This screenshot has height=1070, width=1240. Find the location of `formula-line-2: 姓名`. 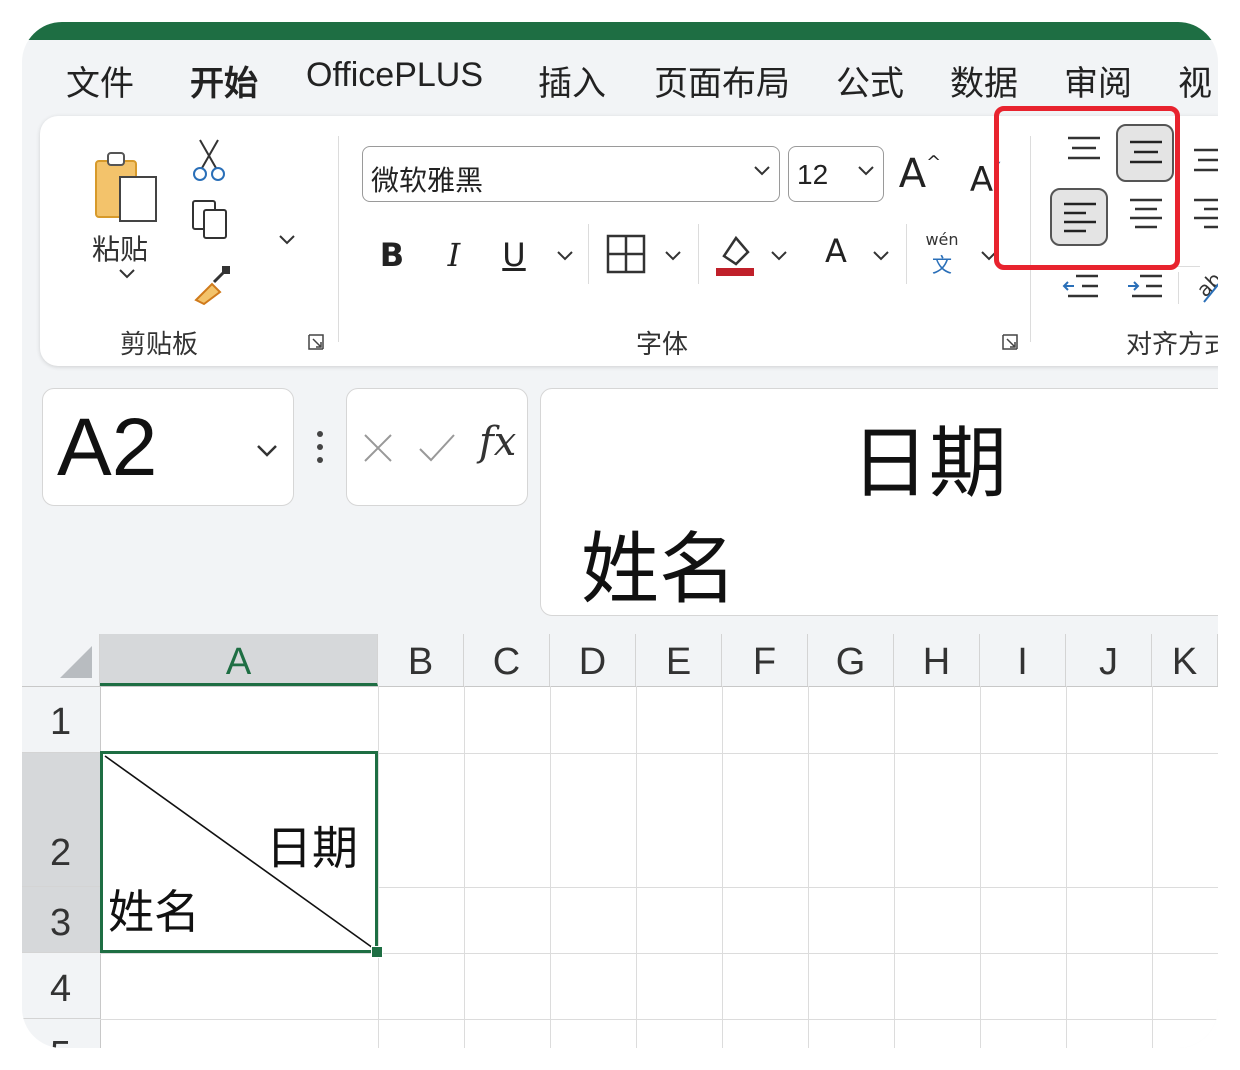

formula-line-2: 姓名 is located at coordinates (659, 570).